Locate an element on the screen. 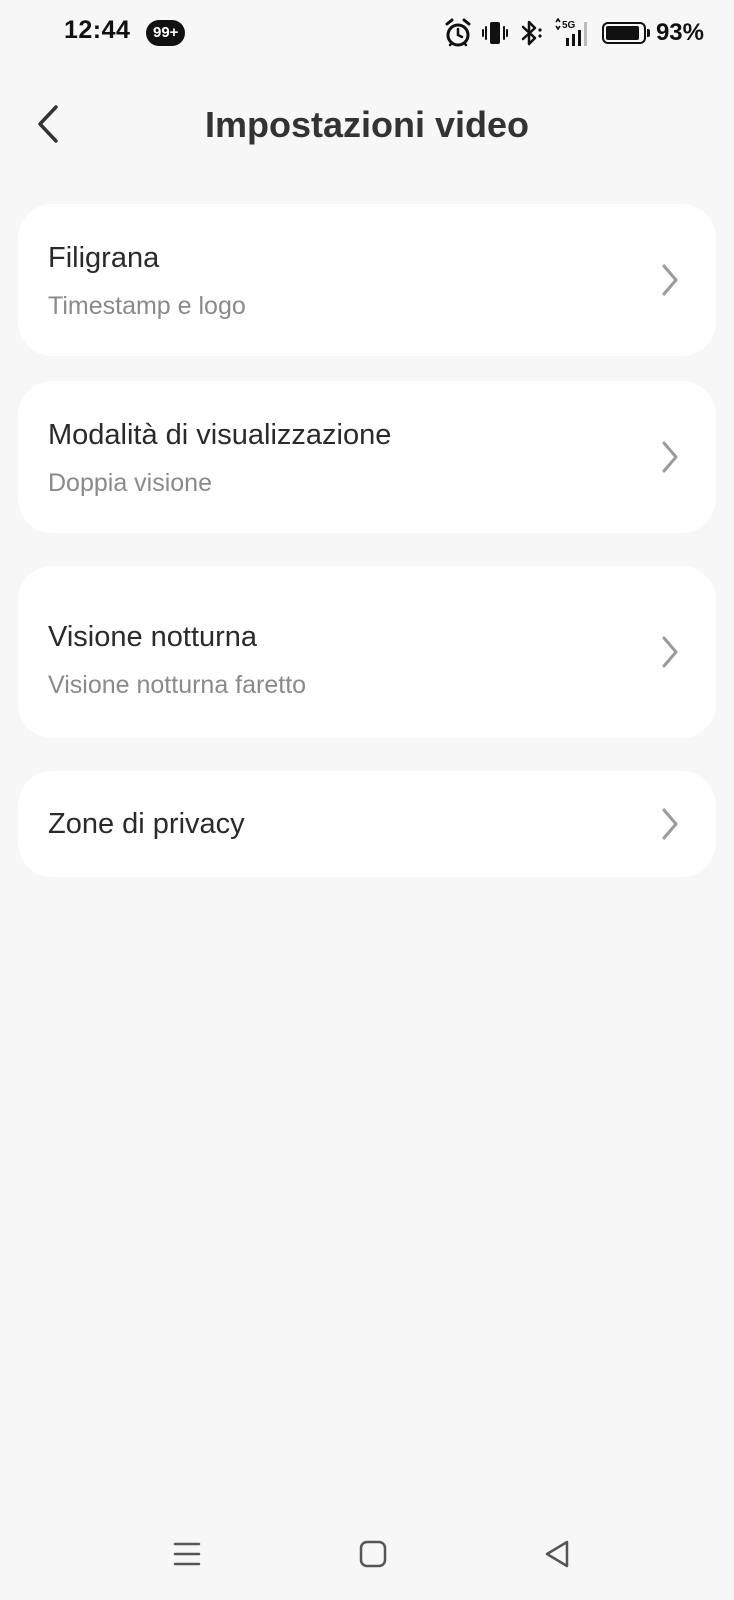  setting-title: Visione notturna is located at coordinates (153, 637).